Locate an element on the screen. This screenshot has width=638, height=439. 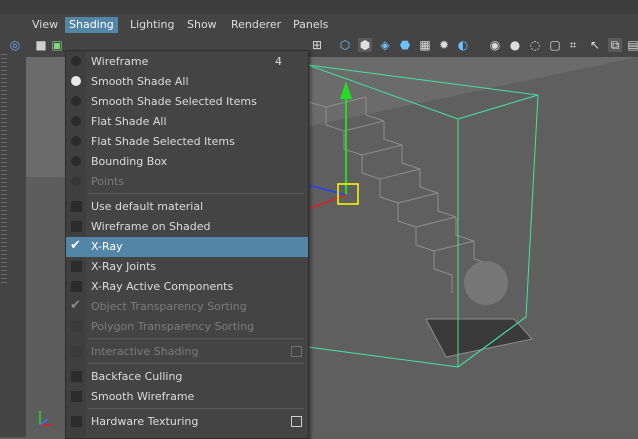
menu-show: Show is located at coordinates (202, 25).